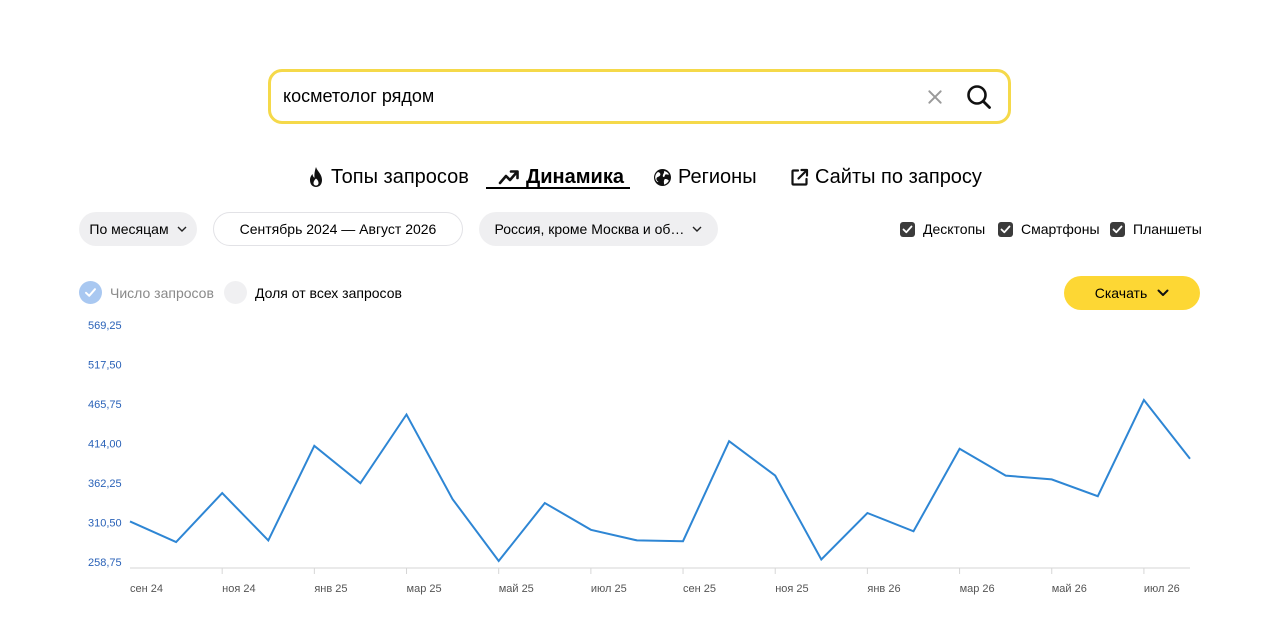  Describe the element at coordinates (330, 589) in the screenshot. I see `x-tick-label: янв 25` at that location.